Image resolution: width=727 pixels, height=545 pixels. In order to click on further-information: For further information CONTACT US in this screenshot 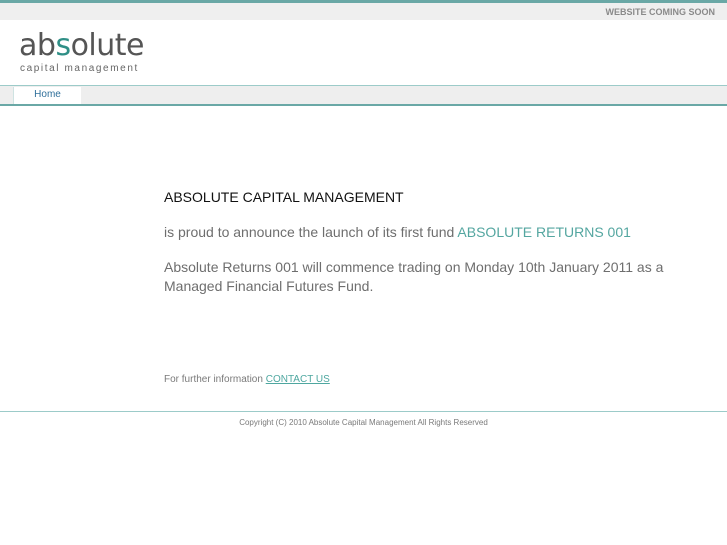, I will do `click(247, 379)`.